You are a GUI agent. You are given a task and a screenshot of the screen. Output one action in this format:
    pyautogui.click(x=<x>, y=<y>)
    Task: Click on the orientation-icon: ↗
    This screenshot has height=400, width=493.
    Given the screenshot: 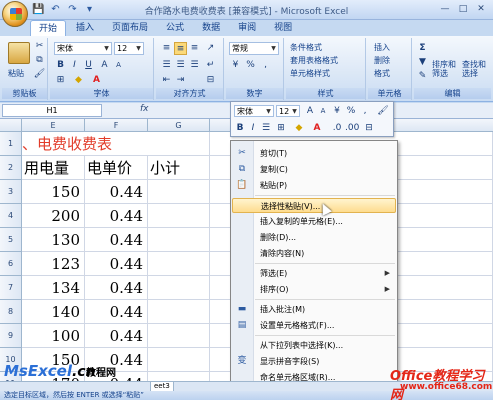 What is the action you would take?
    pyautogui.click(x=210, y=48)
    